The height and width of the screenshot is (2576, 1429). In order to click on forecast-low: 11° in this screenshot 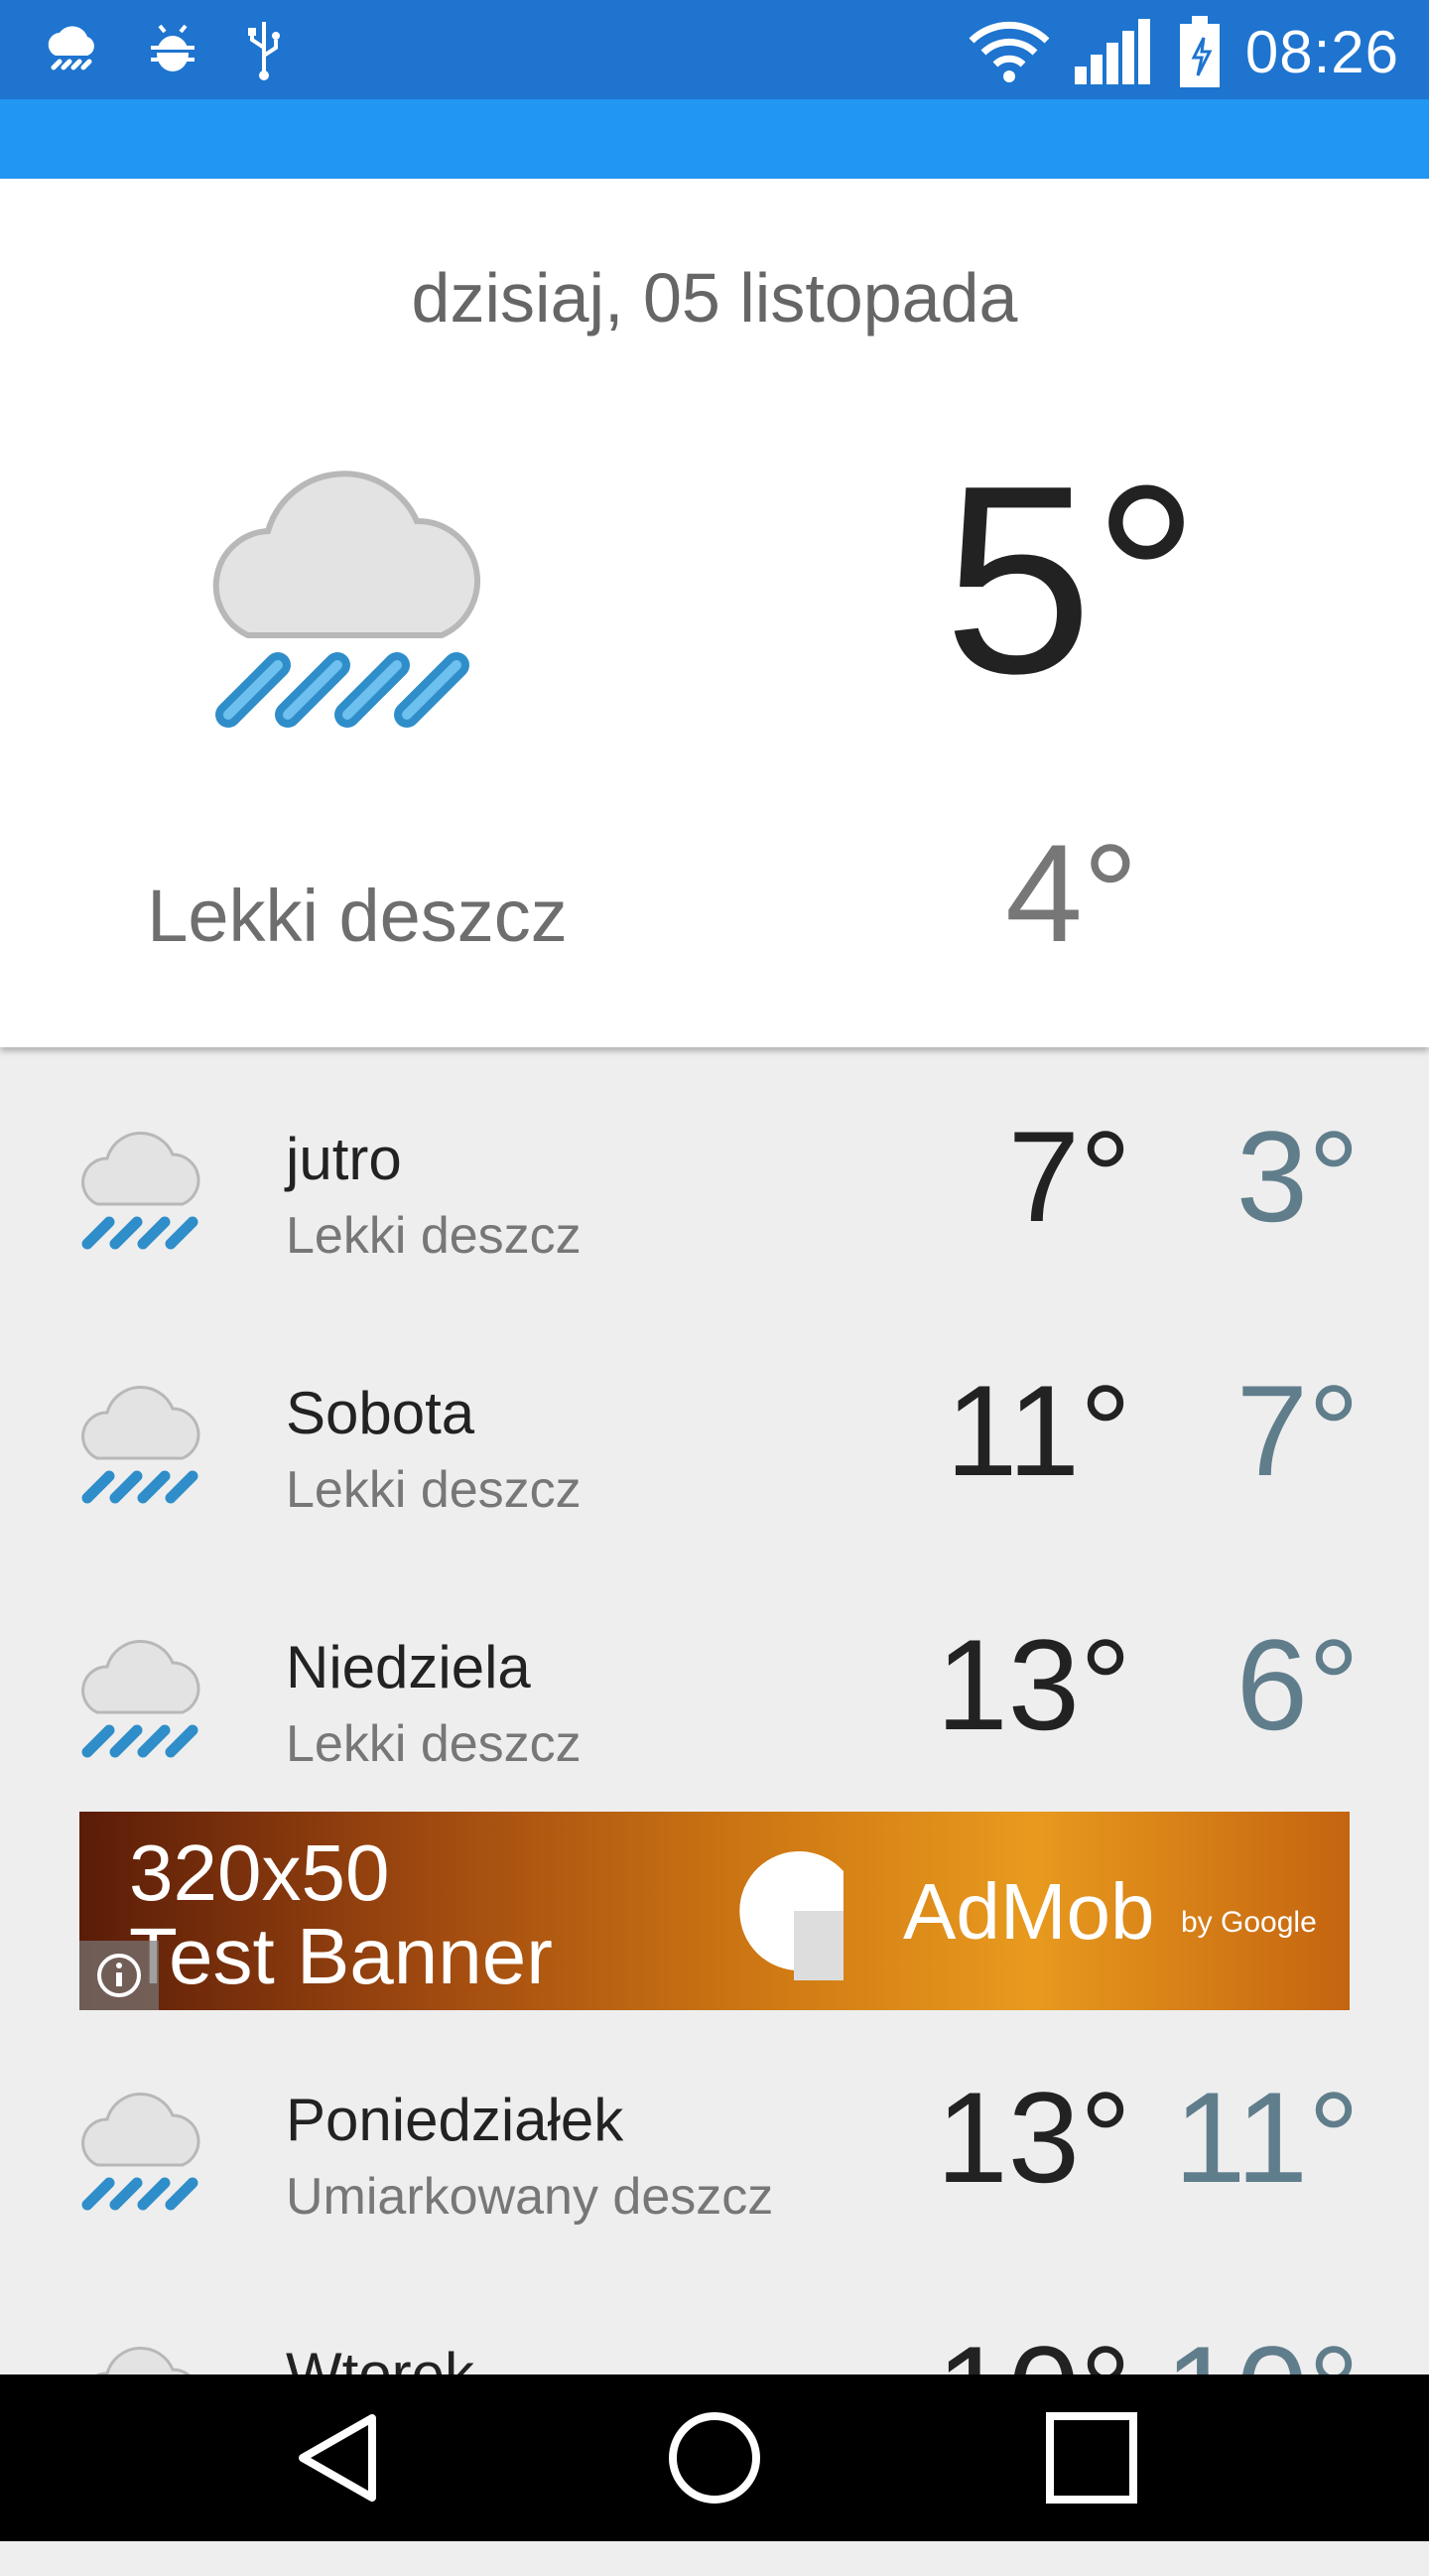, I will do `click(1267, 2137)`.